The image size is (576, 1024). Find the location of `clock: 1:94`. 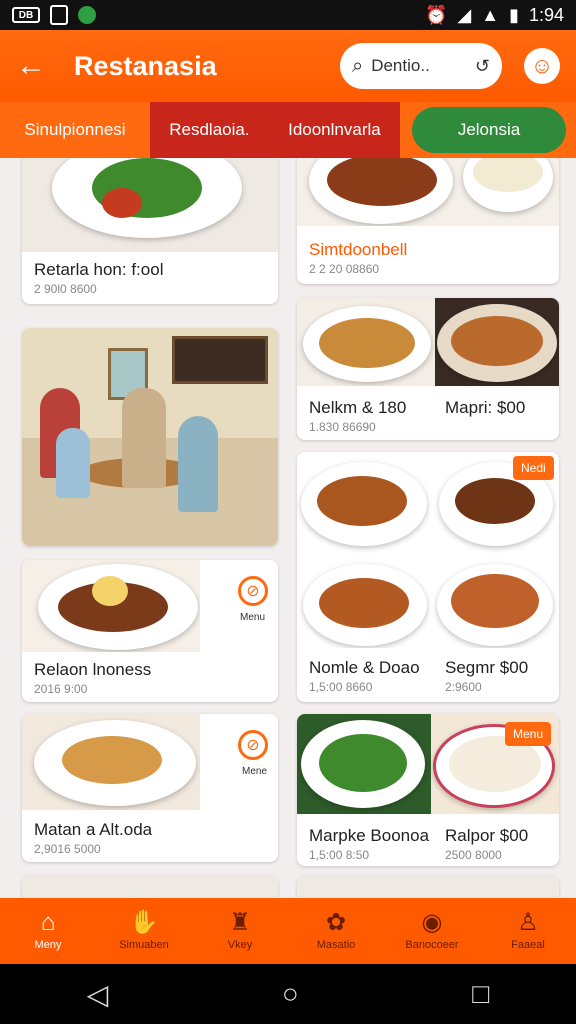

clock: 1:94 is located at coordinates (546, 14).